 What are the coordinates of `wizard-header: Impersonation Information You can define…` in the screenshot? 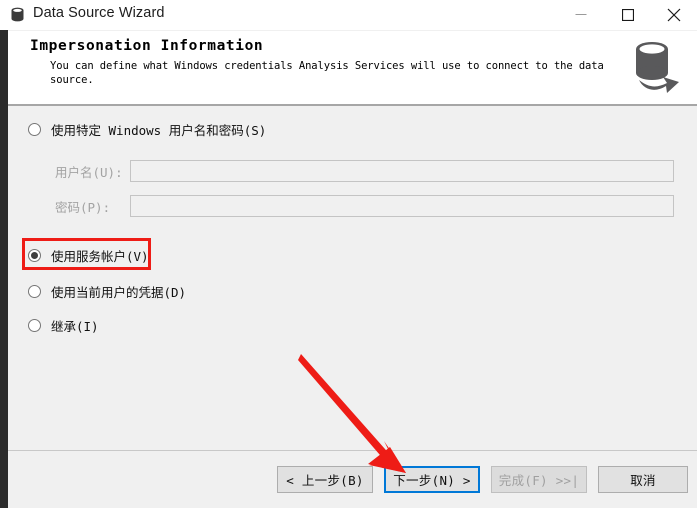 It's located at (352, 67).